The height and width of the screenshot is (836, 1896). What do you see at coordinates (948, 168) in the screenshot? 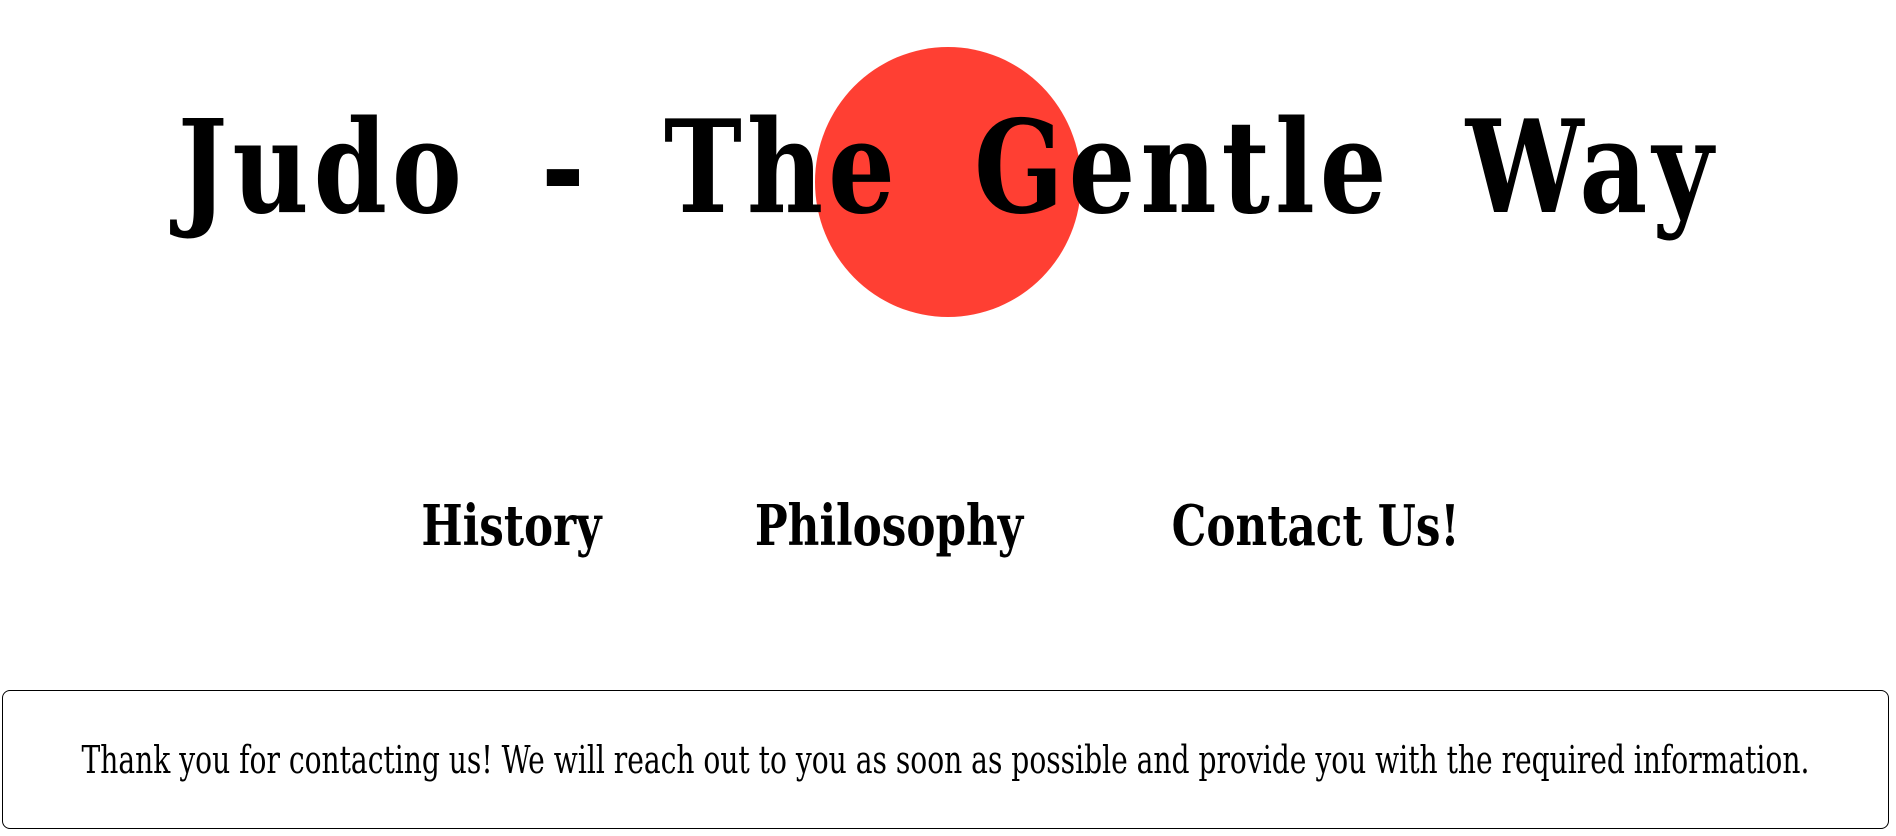
I see `site-title: Judo - The Gentle Way` at bounding box center [948, 168].